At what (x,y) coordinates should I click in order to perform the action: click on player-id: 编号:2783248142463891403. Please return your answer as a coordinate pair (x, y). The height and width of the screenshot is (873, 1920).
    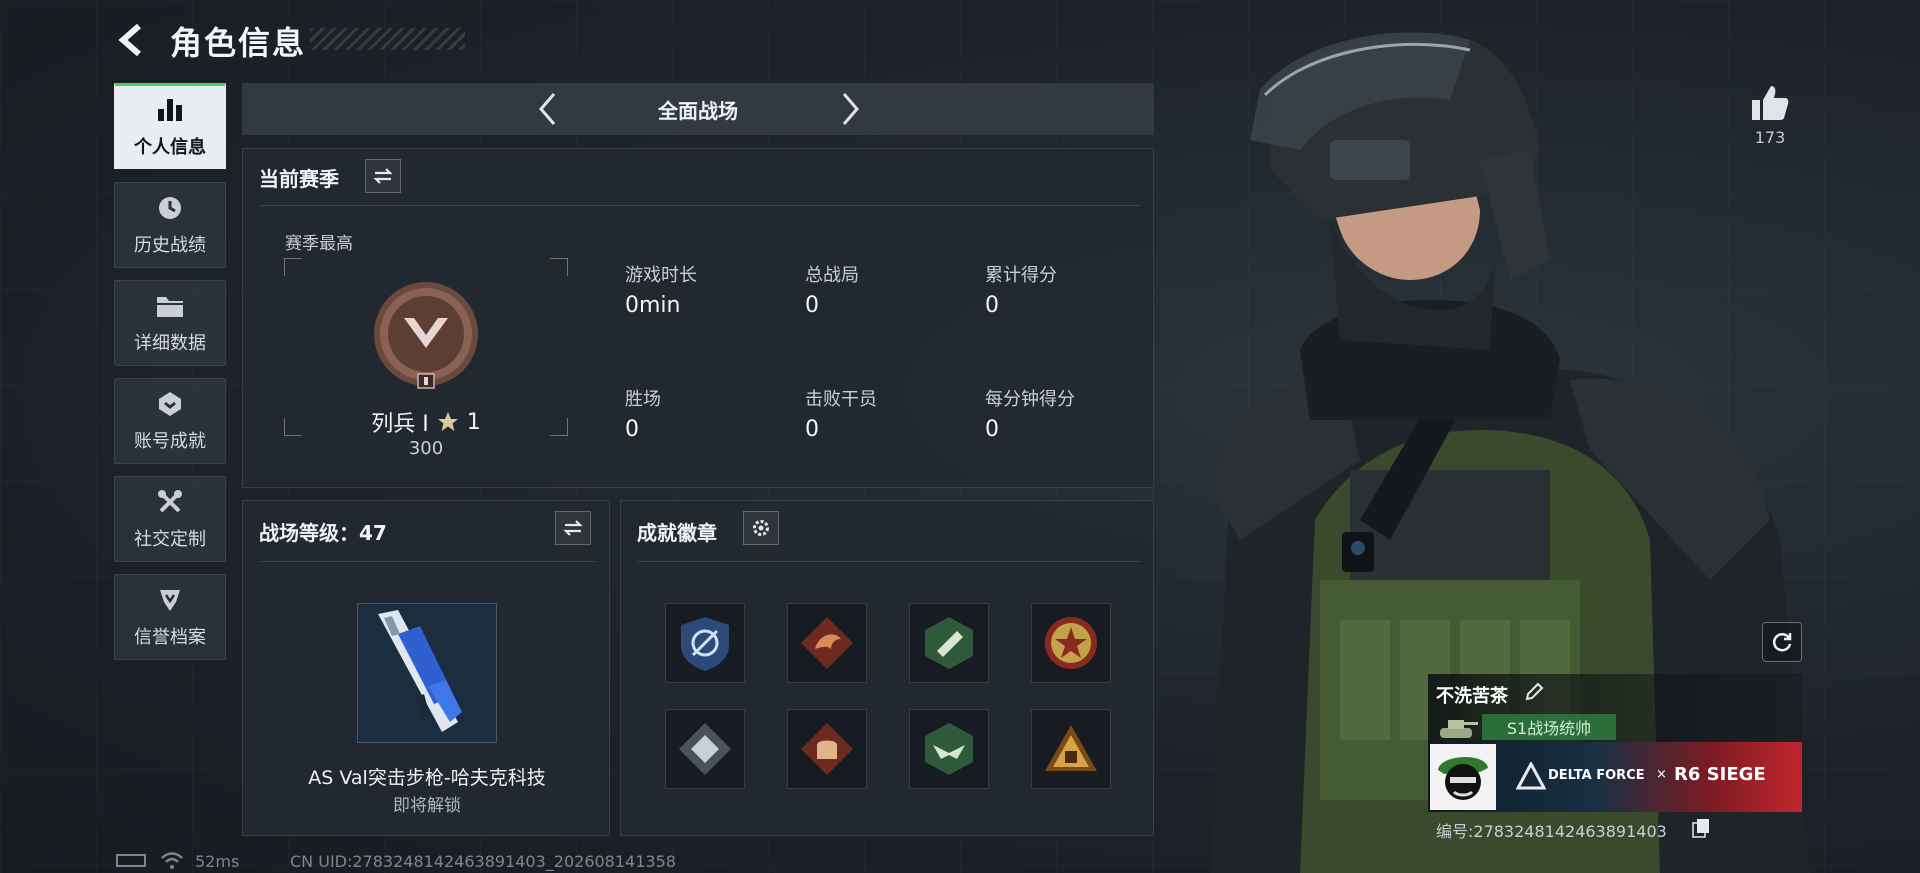
    Looking at the image, I should click on (1551, 830).